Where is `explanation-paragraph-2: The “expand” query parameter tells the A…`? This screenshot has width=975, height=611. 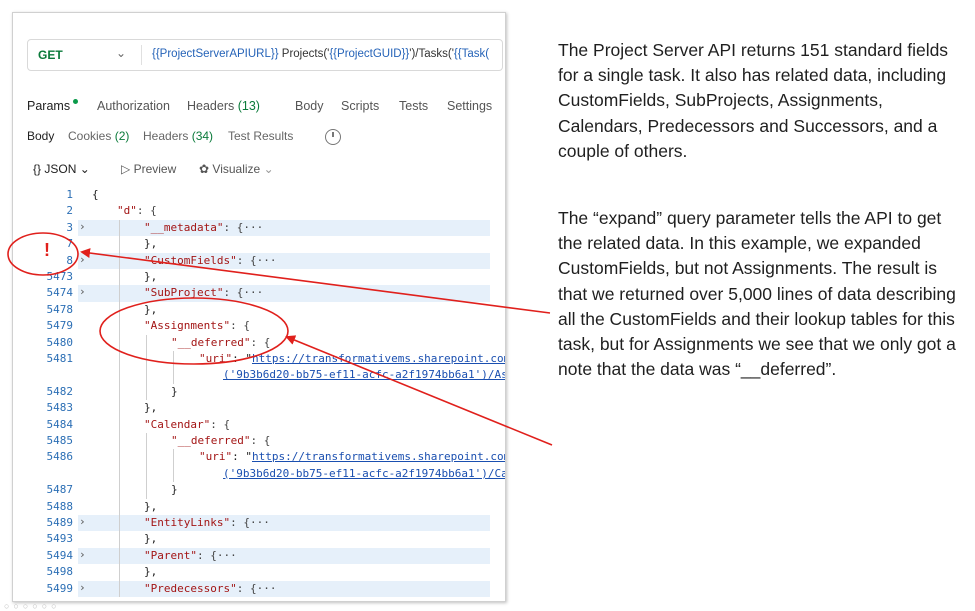 explanation-paragraph-2: The “expand” query parameter tells the A… is located at coordinates (757, 294).